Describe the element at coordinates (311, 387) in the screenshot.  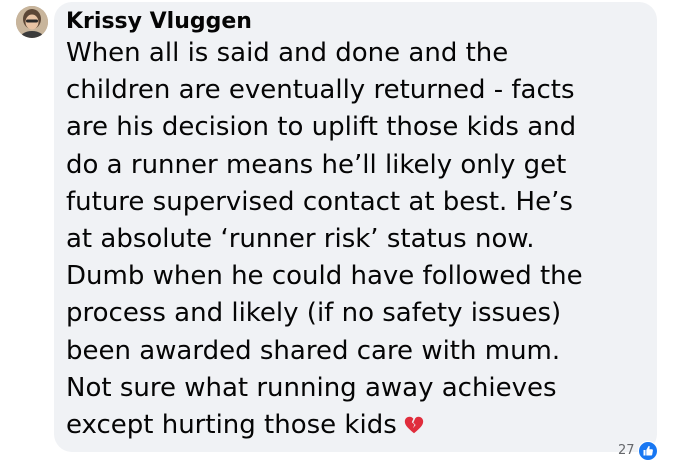
I see `comment-line: Not sure what running away achieves` at that location.